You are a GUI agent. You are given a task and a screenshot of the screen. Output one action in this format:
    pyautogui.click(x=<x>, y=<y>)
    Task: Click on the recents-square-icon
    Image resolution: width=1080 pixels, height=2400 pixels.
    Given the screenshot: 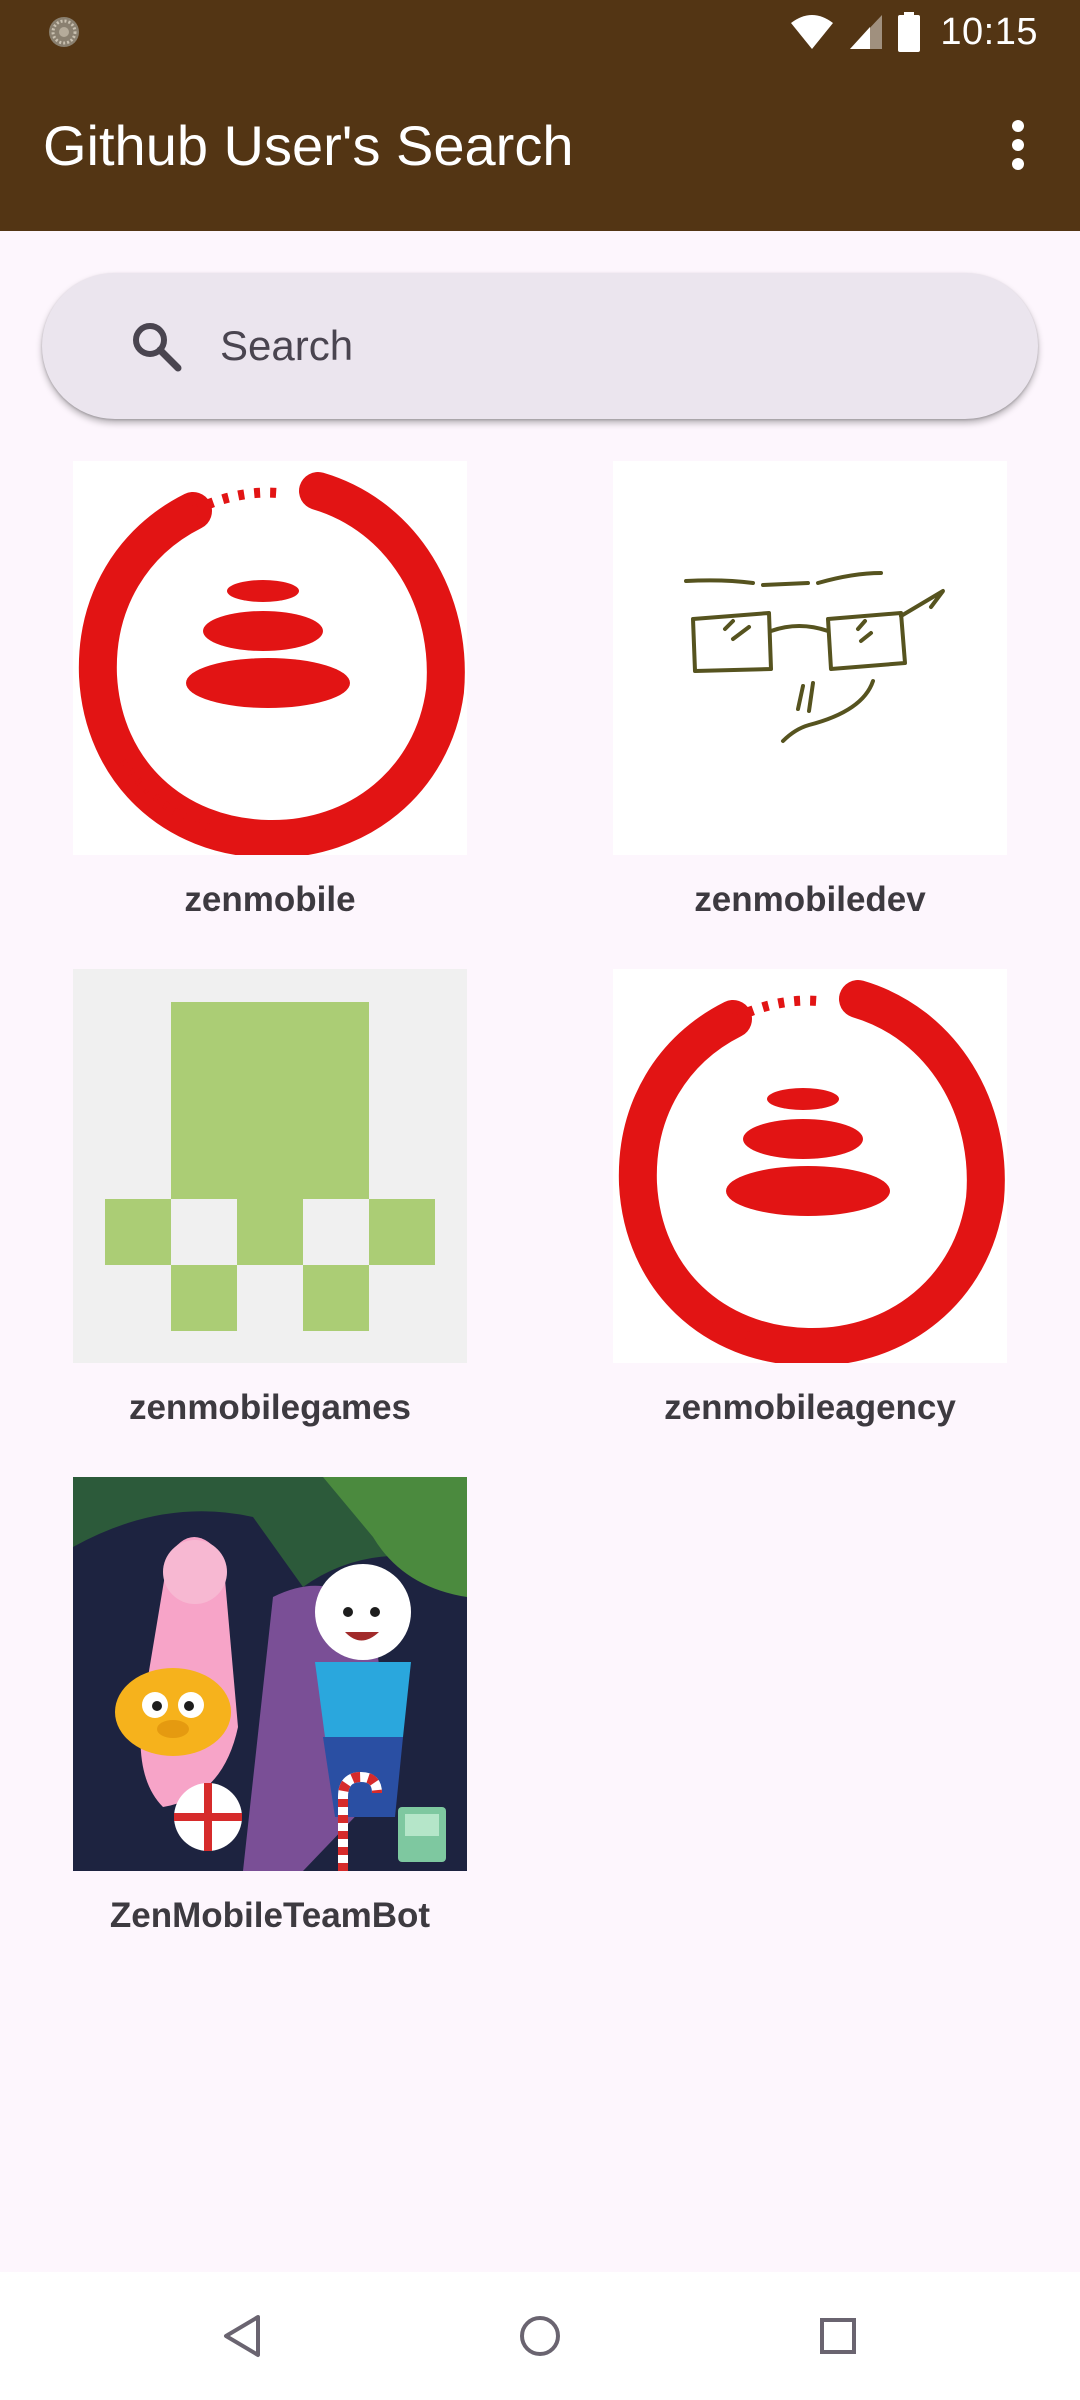 What is the action you would take?
    pyautogui.click(x=838, y=2336)
    